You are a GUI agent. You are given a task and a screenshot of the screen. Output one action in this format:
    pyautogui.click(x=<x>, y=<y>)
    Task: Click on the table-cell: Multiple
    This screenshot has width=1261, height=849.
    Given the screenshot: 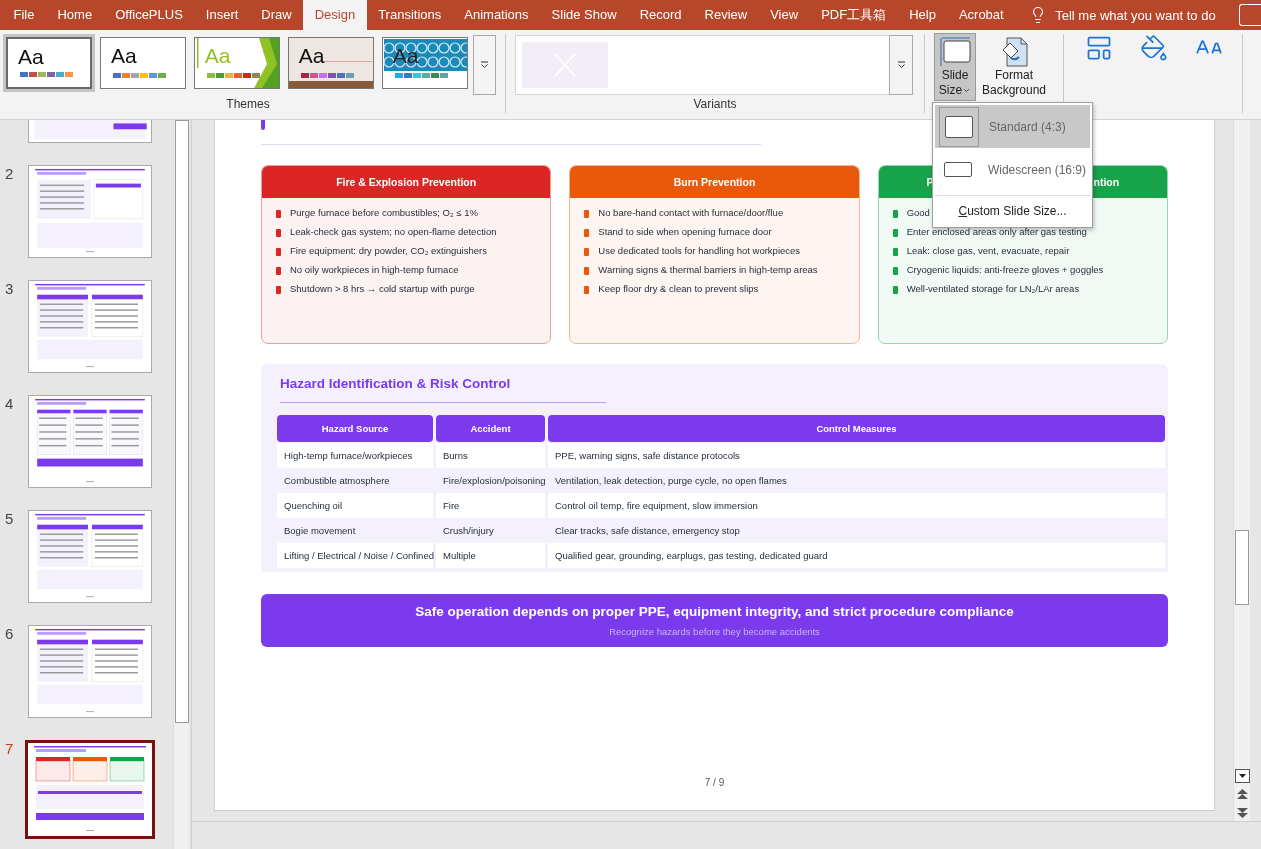 What is the action you would take?
    pyautogui.click(x=490, y=555)
    